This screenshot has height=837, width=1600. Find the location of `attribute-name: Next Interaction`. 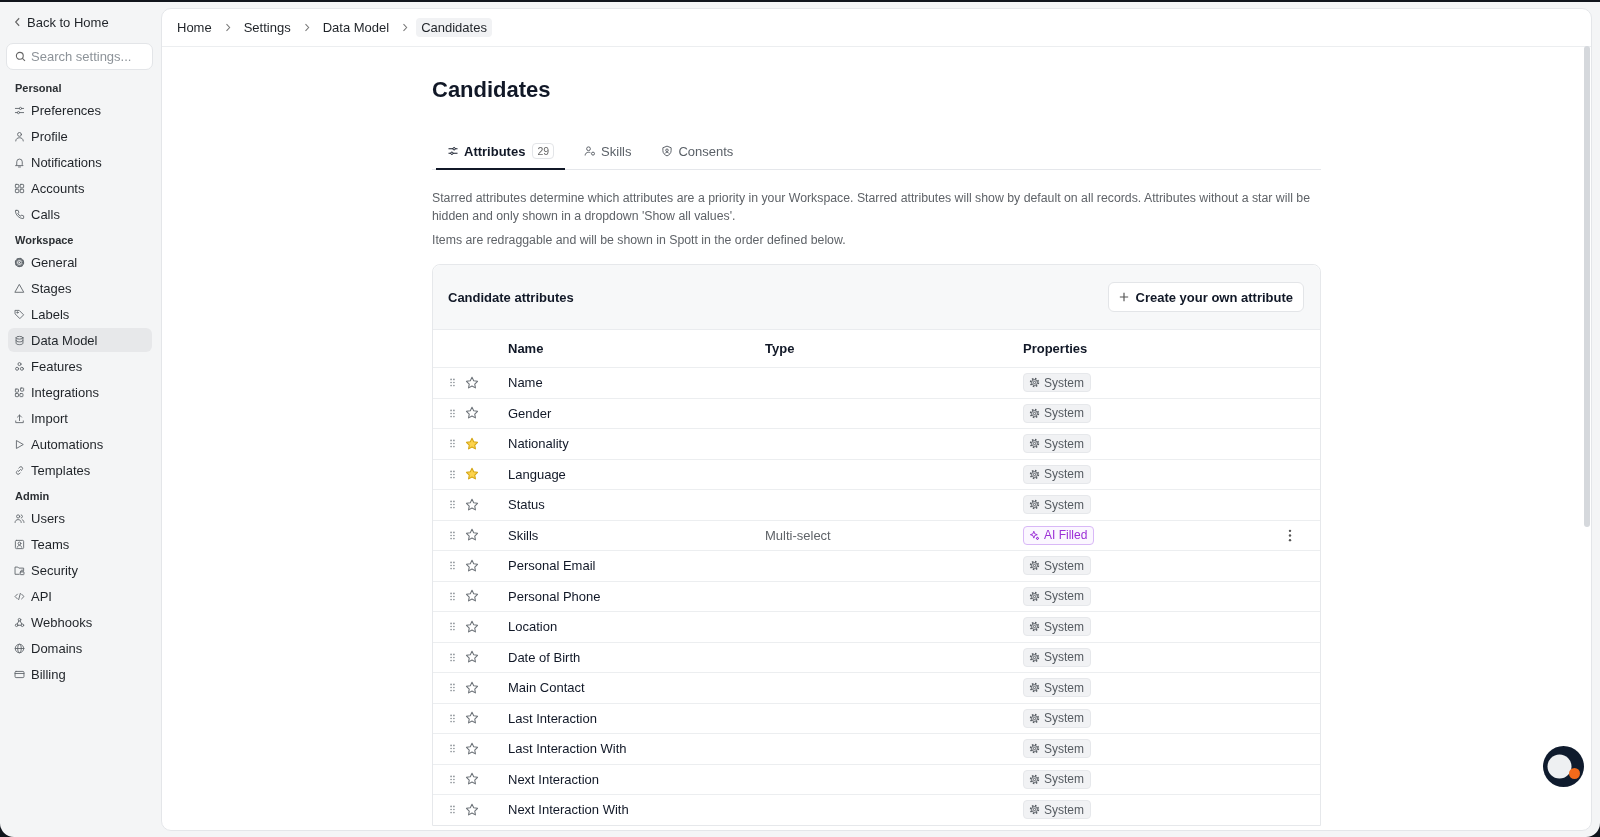

attribute-name: Next Interaction is located at coordinates (554, 779).